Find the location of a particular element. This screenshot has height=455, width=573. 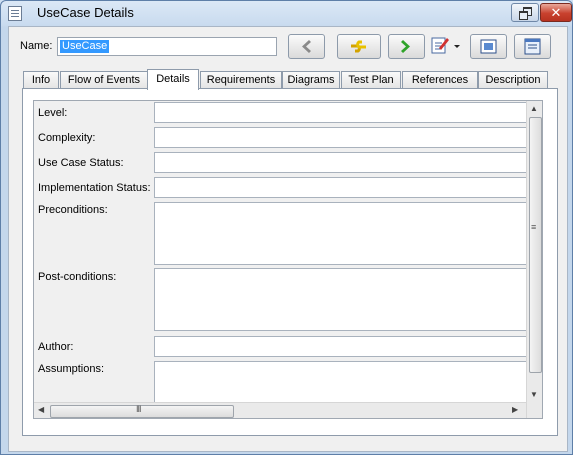

properties-icon is located at coordinates (445, 45).